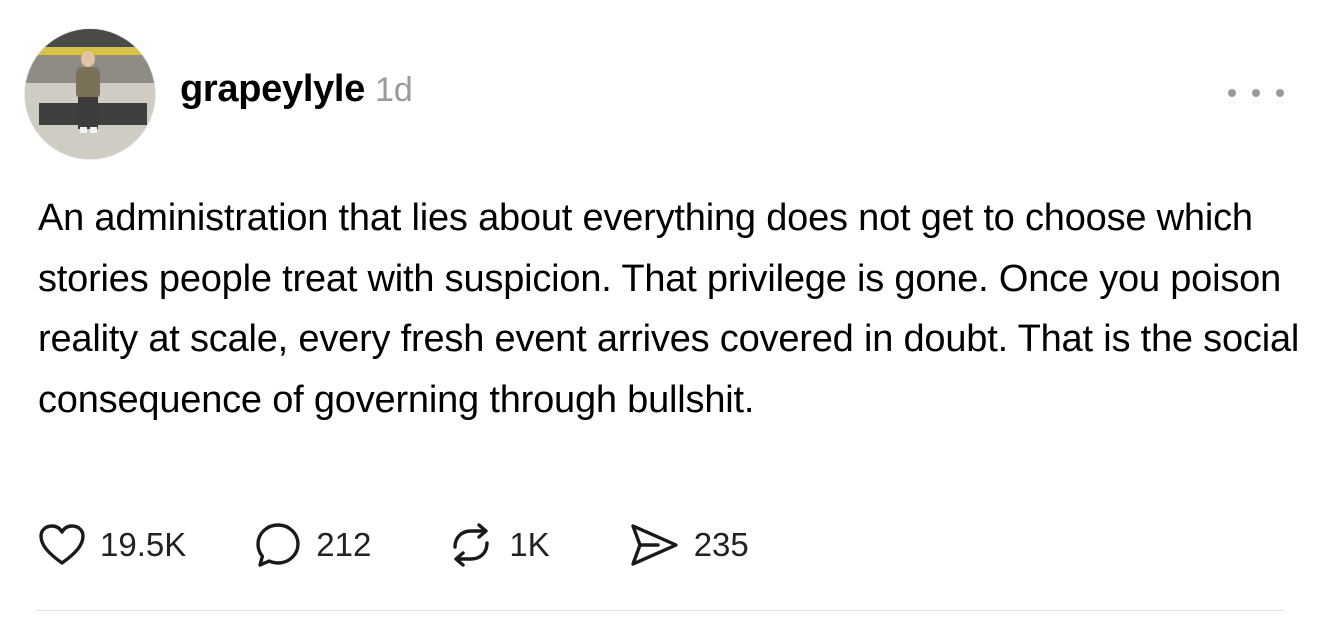 The height and width of the screenshot is (623, 1320). I want to click on more-options-button, so click(1256, 93).